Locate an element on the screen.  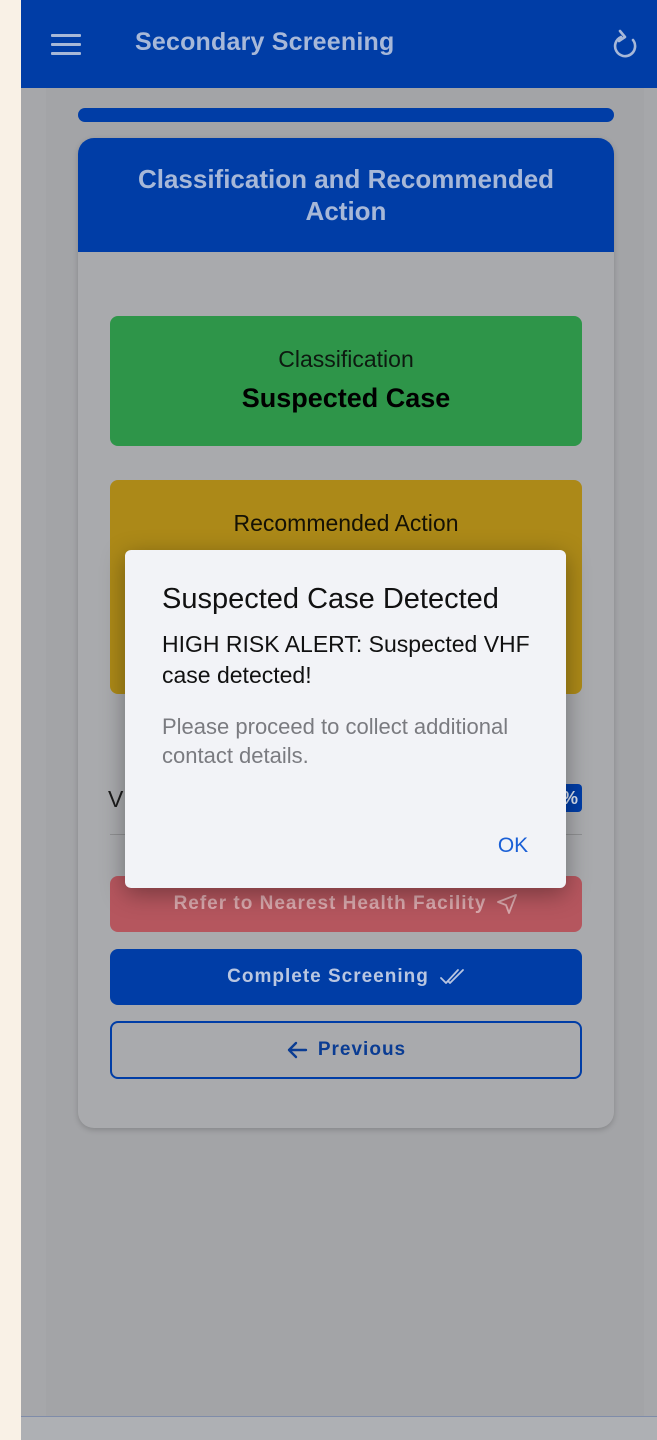
classification-box: Classification Suspected Case is located at coordinates (346, 381).